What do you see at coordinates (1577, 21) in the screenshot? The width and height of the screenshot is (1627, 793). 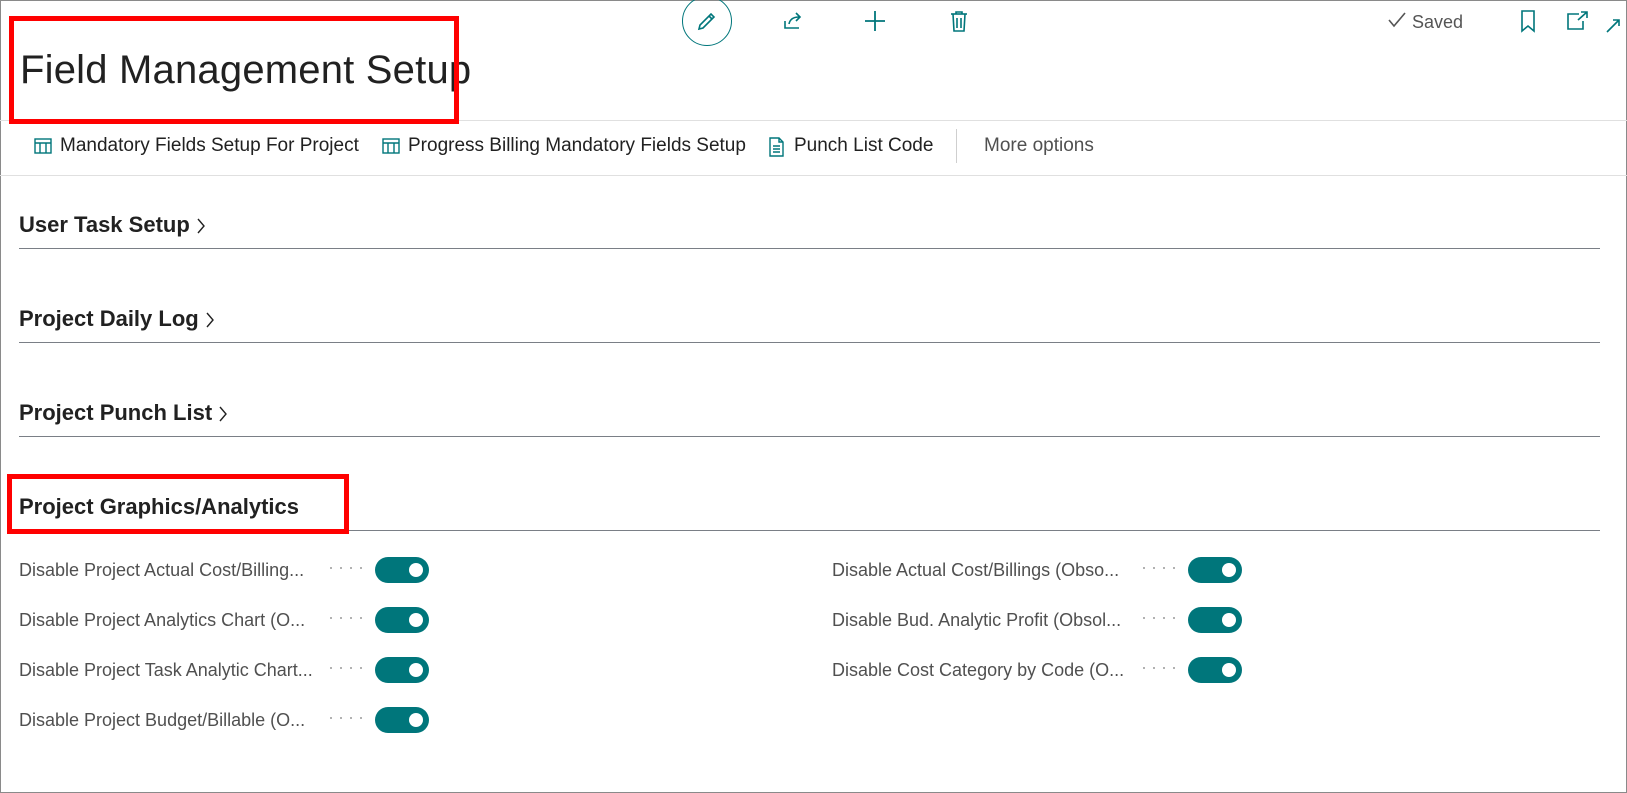 I see `open-new-window-icon` at bounding box center [1577, 21].